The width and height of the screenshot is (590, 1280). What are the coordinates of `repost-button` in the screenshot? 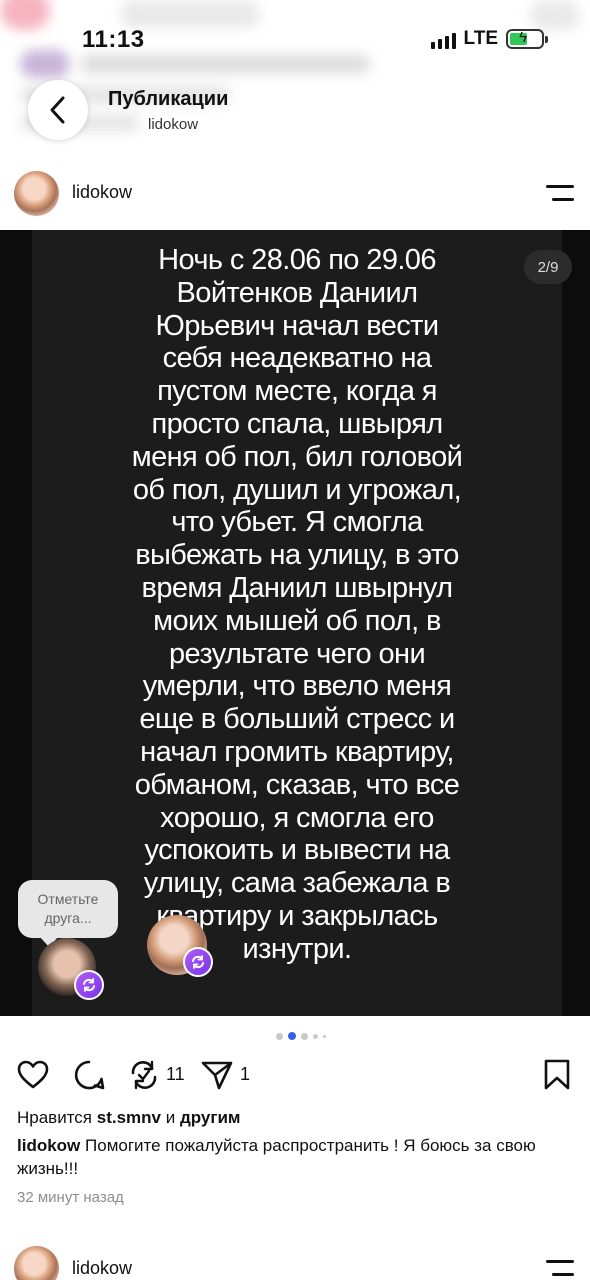 It's located at (144, 1077).